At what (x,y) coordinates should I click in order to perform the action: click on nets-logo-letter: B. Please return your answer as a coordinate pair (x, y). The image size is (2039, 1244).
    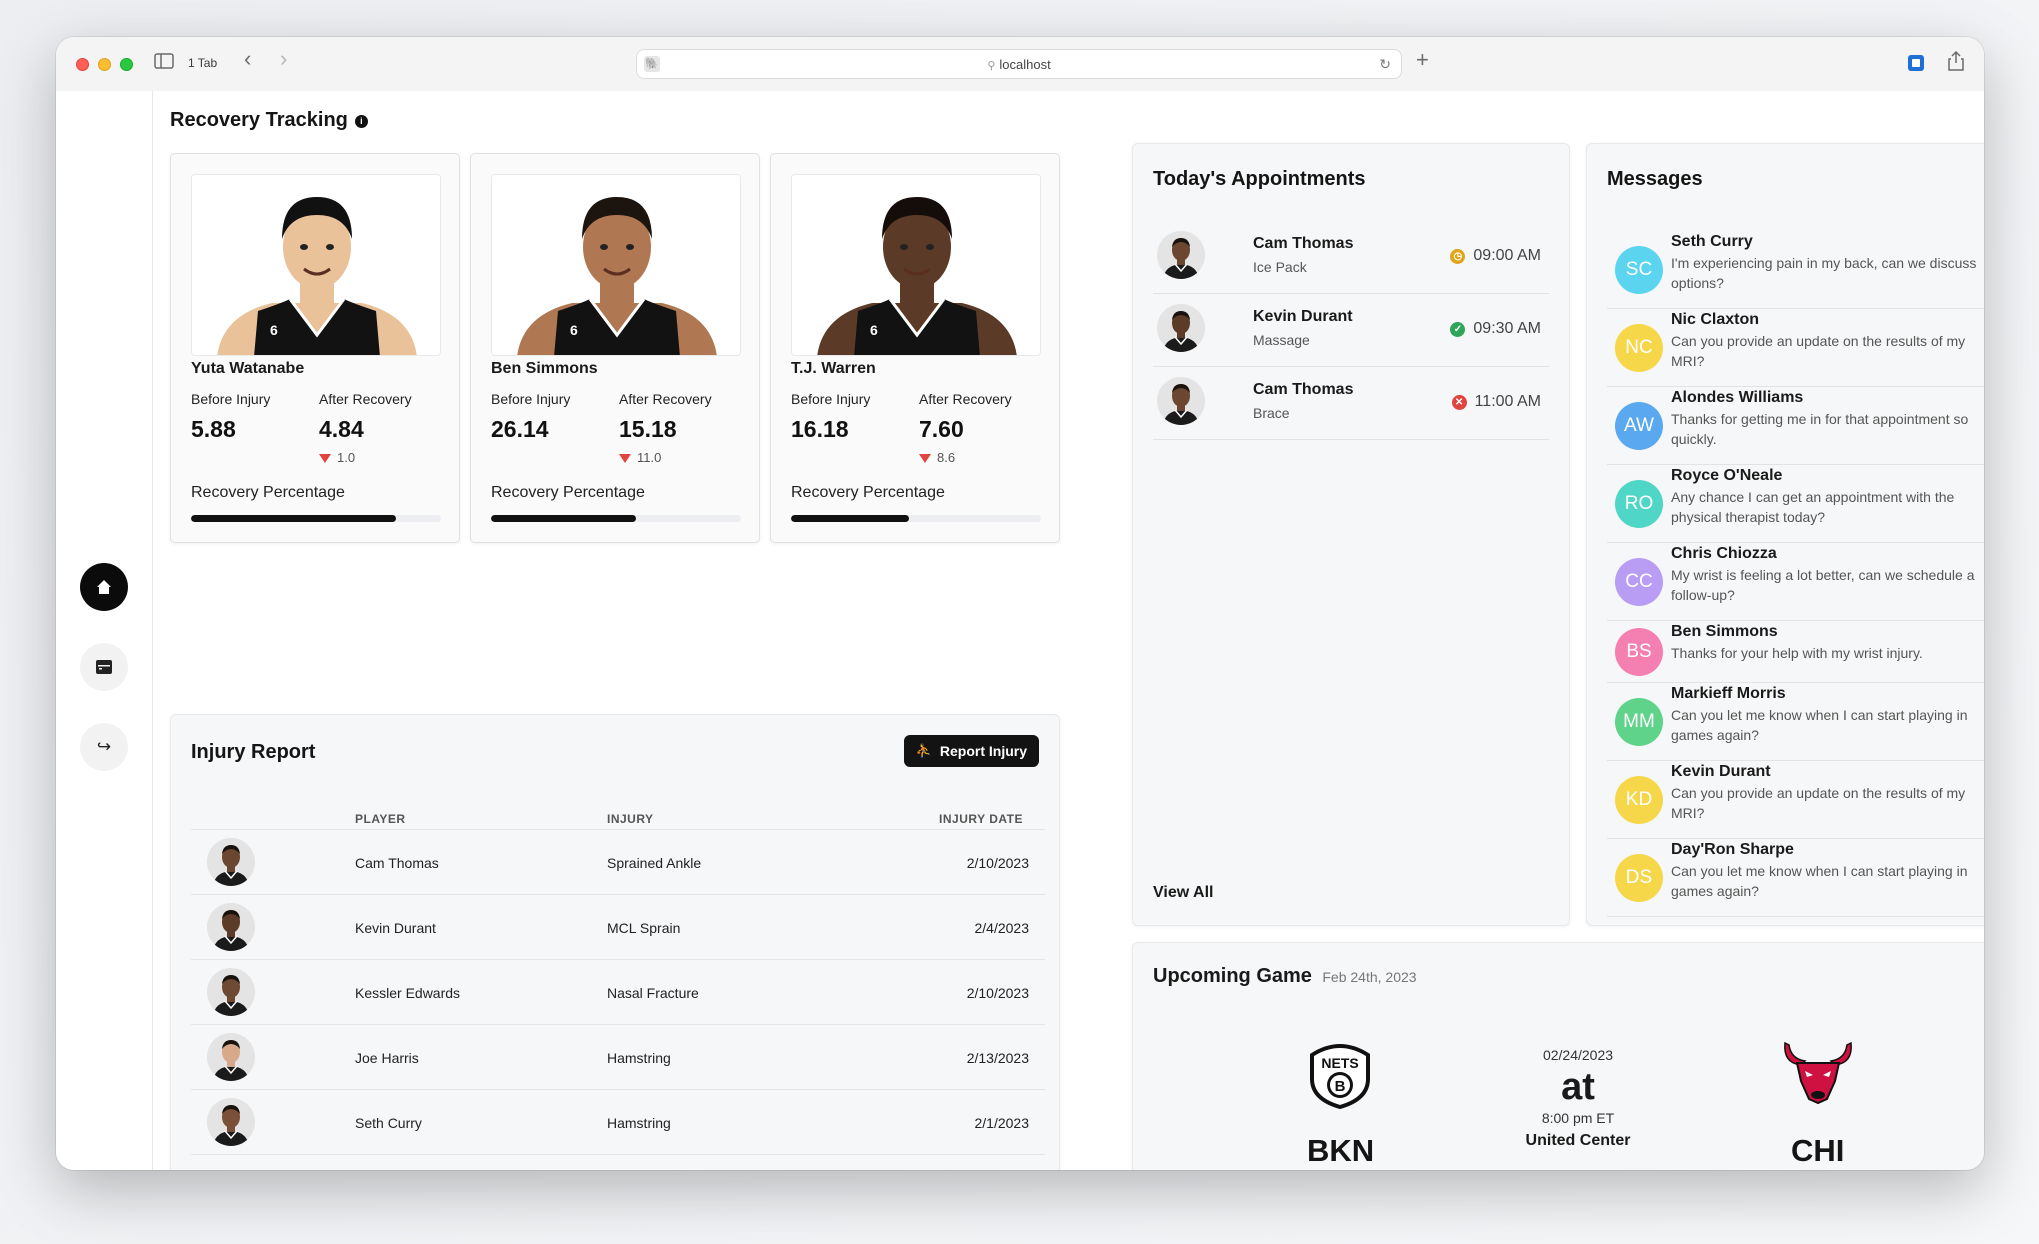
    Looking at the image, I should click on (1340, 1086).